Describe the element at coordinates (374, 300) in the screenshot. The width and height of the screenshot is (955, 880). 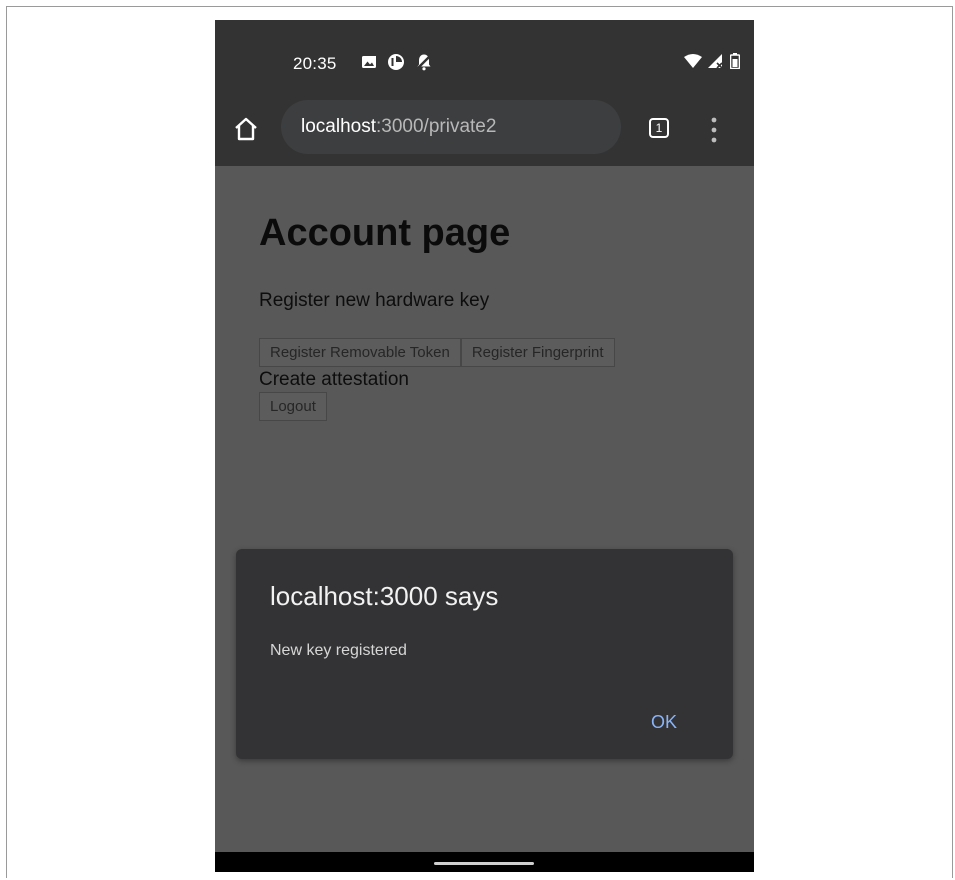
I see `register-key-heading: Register new hardware key` at that location.